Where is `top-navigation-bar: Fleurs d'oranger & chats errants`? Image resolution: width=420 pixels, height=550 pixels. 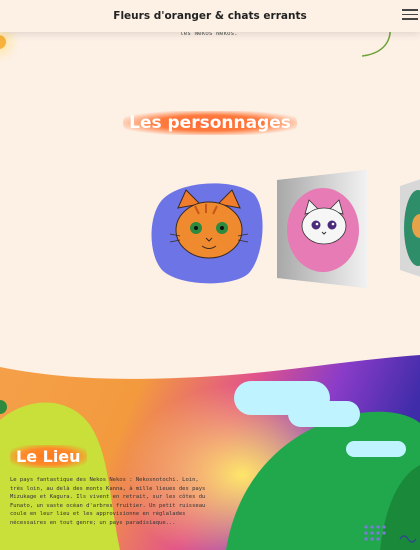
top-navigation-bar: Fleurs d'oranger & chats errants is located at coordinates (210, 16).